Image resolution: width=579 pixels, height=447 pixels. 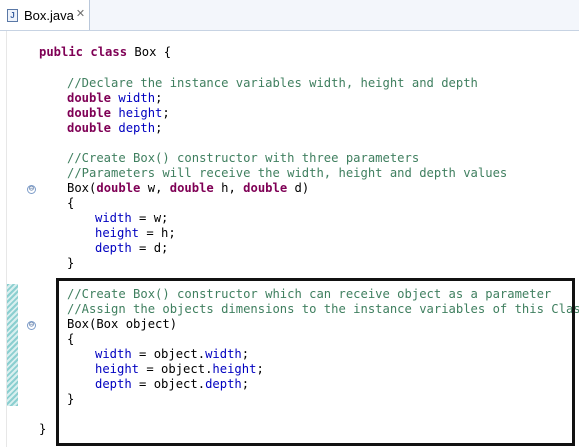 What do you see at coordinates (71, 203) in the screenshot?
I see `code-line: {` at bounding box center [71, 203].